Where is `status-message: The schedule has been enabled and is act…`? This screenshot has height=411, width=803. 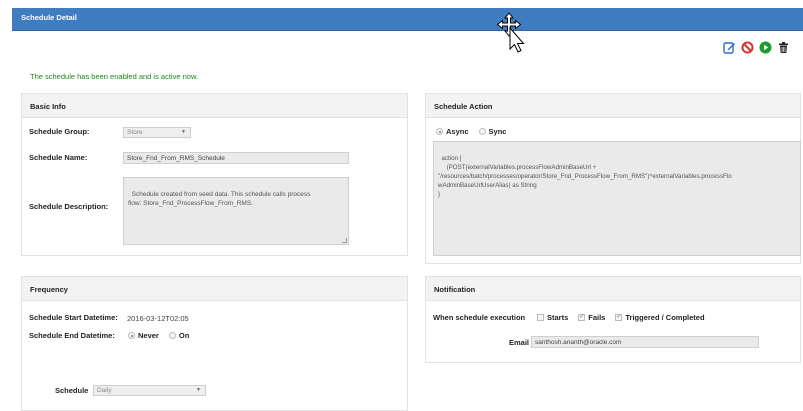 status-message: The schedule has been enabled and is act… is located at coordinates (114, 76).